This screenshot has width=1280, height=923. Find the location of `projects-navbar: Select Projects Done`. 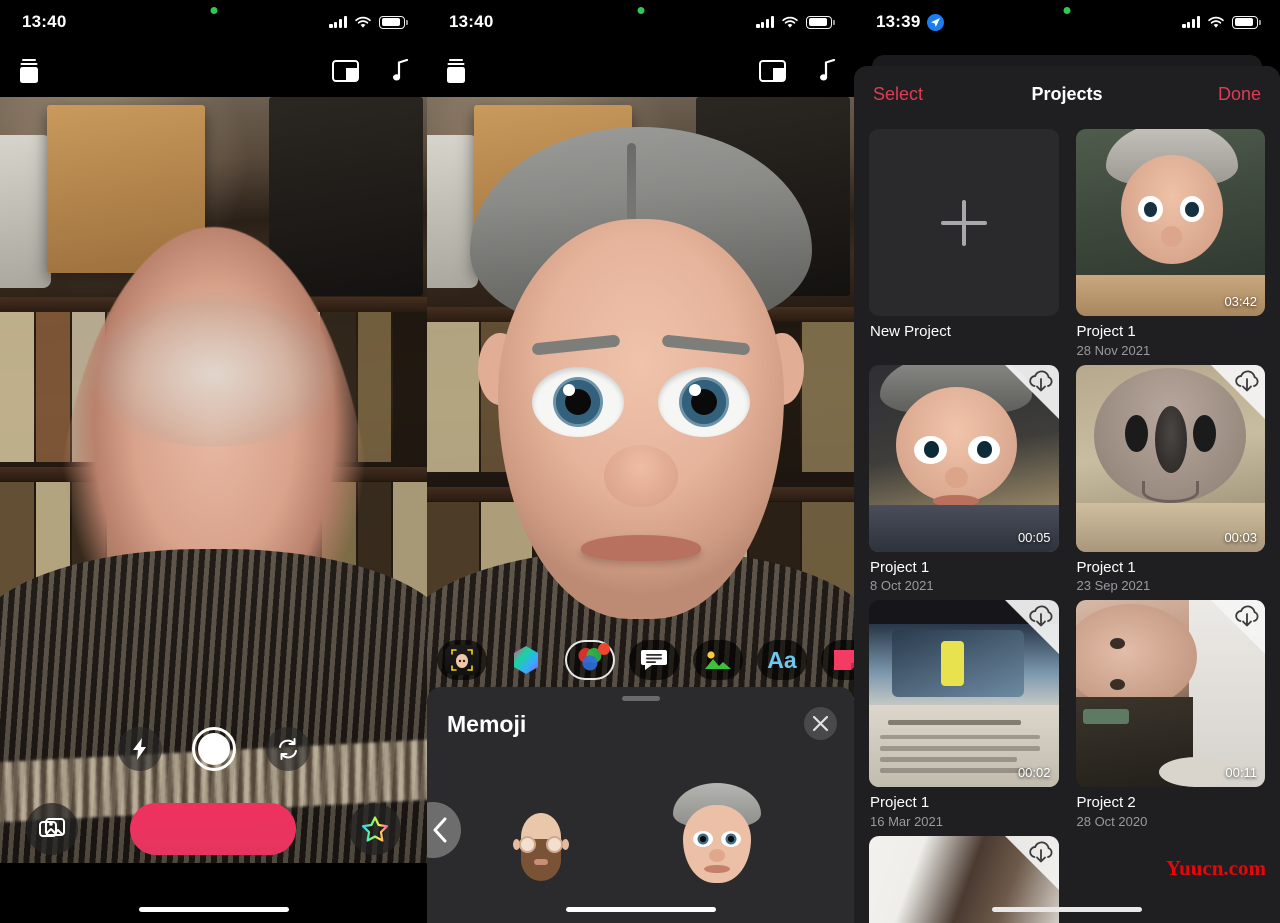

projects-navbar: Select Projects Done is located at coordinates (1067, 94).